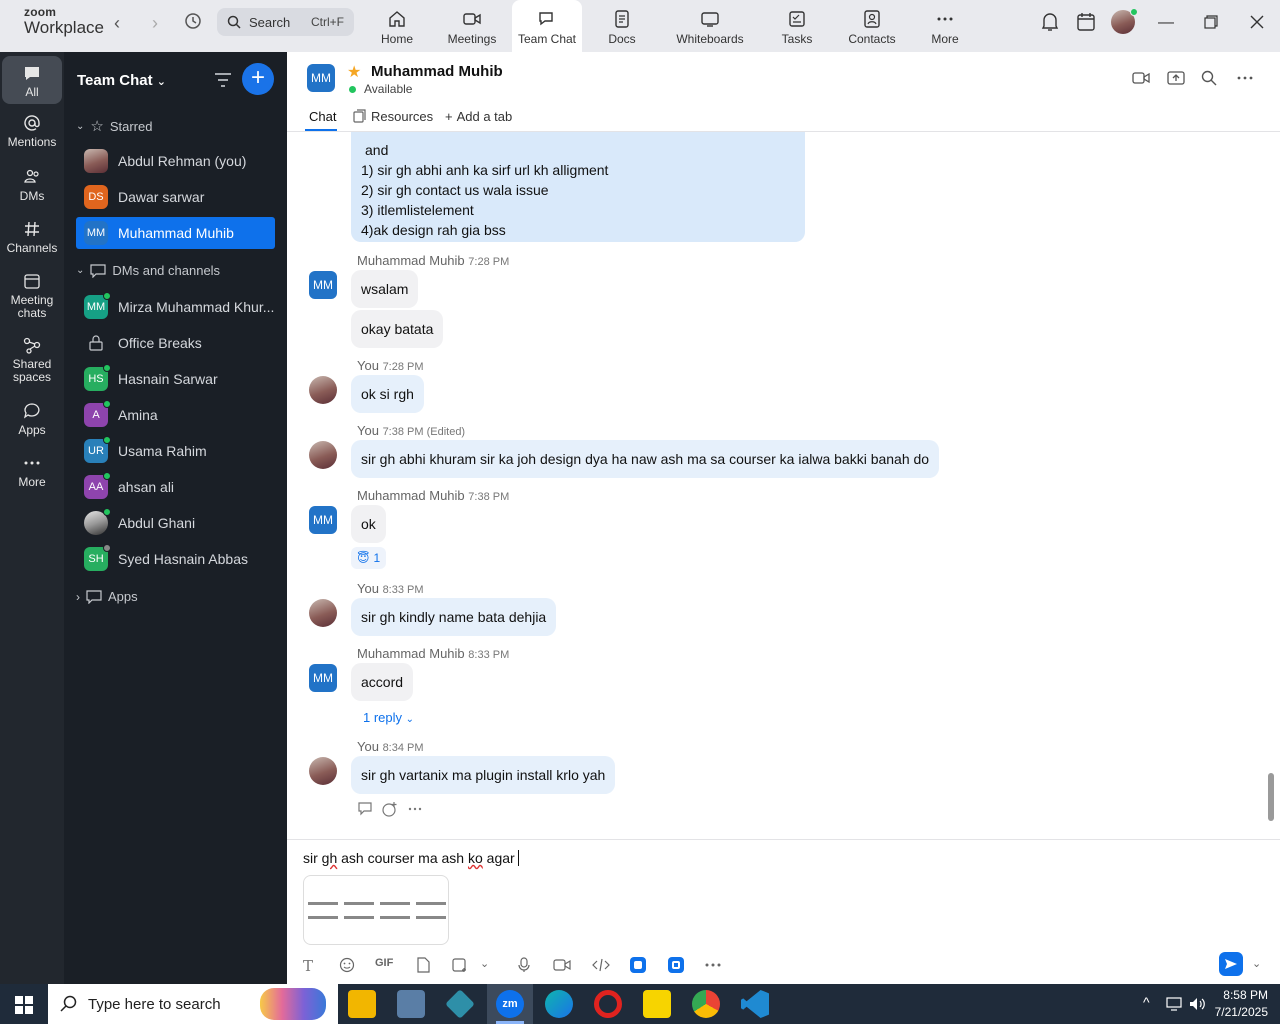  What do you see at coordinates (562, 965) in the screenshot?
I see `video-message-icon` at bounding box center [562, 965].